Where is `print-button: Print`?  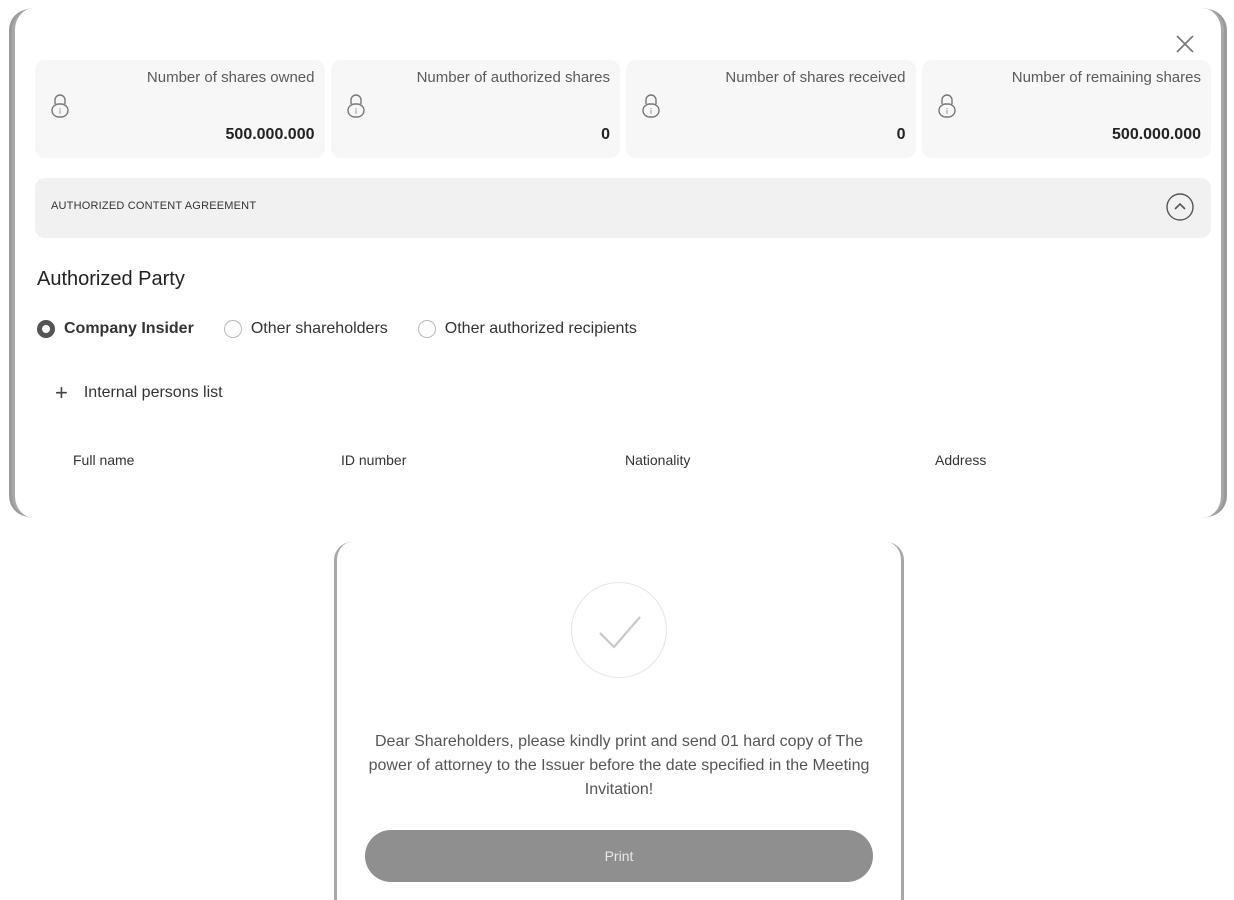 print-button: Print is located at coordinates (619, 856).